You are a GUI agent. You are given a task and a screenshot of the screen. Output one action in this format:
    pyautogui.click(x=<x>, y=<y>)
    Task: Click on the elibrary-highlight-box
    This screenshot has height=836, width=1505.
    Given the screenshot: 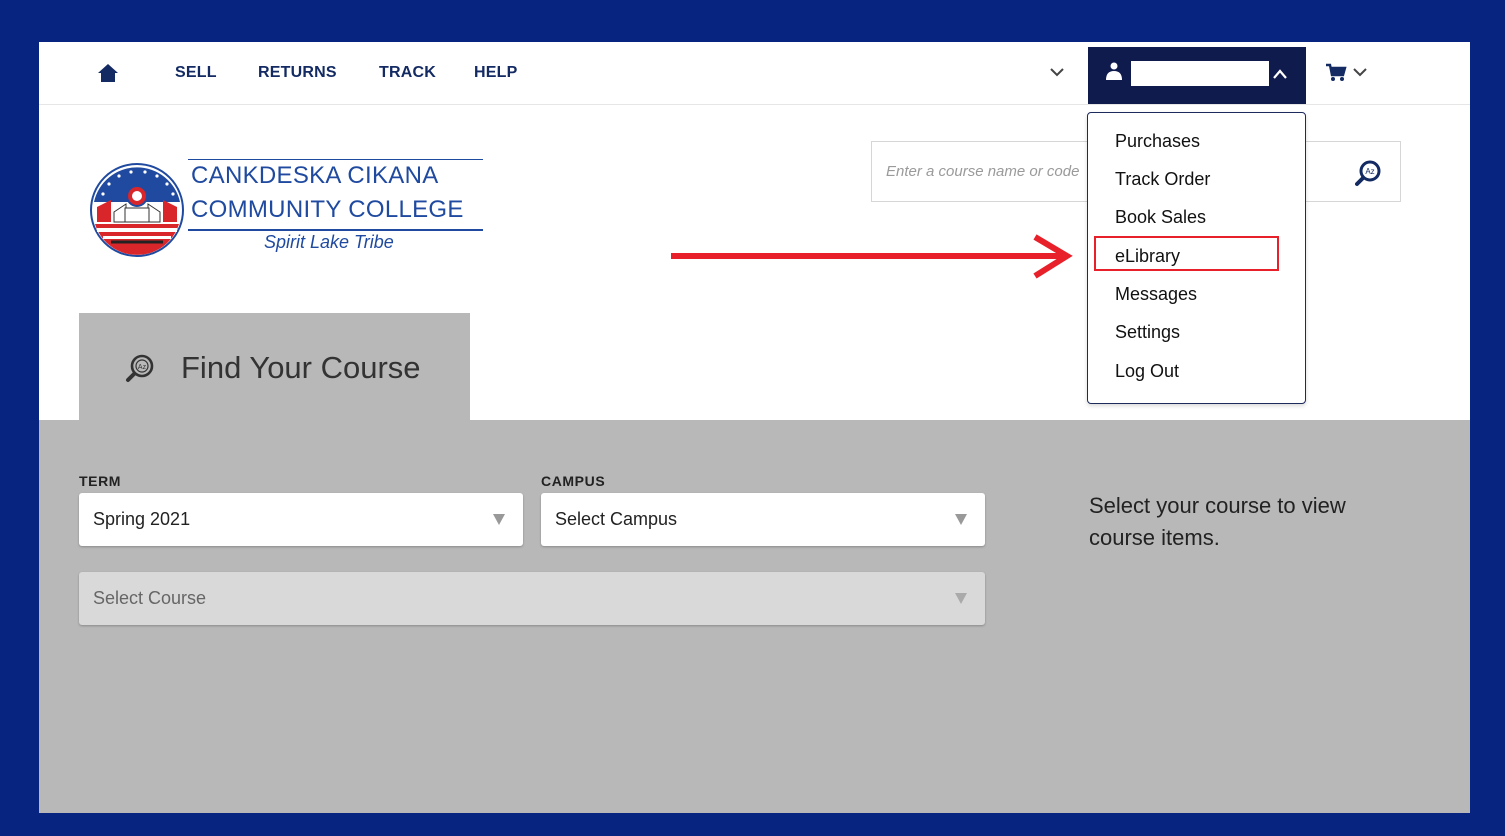 What is the action you would take?
    pyautogui.click(x=1186, y=253)
    